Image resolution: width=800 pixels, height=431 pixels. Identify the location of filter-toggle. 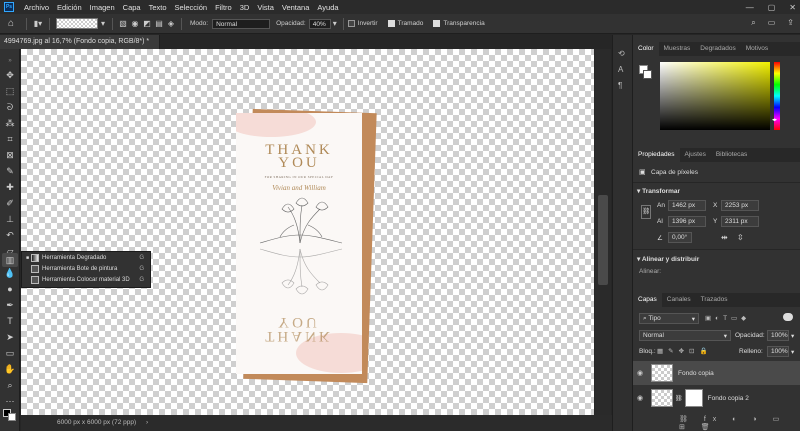
(788, 317).